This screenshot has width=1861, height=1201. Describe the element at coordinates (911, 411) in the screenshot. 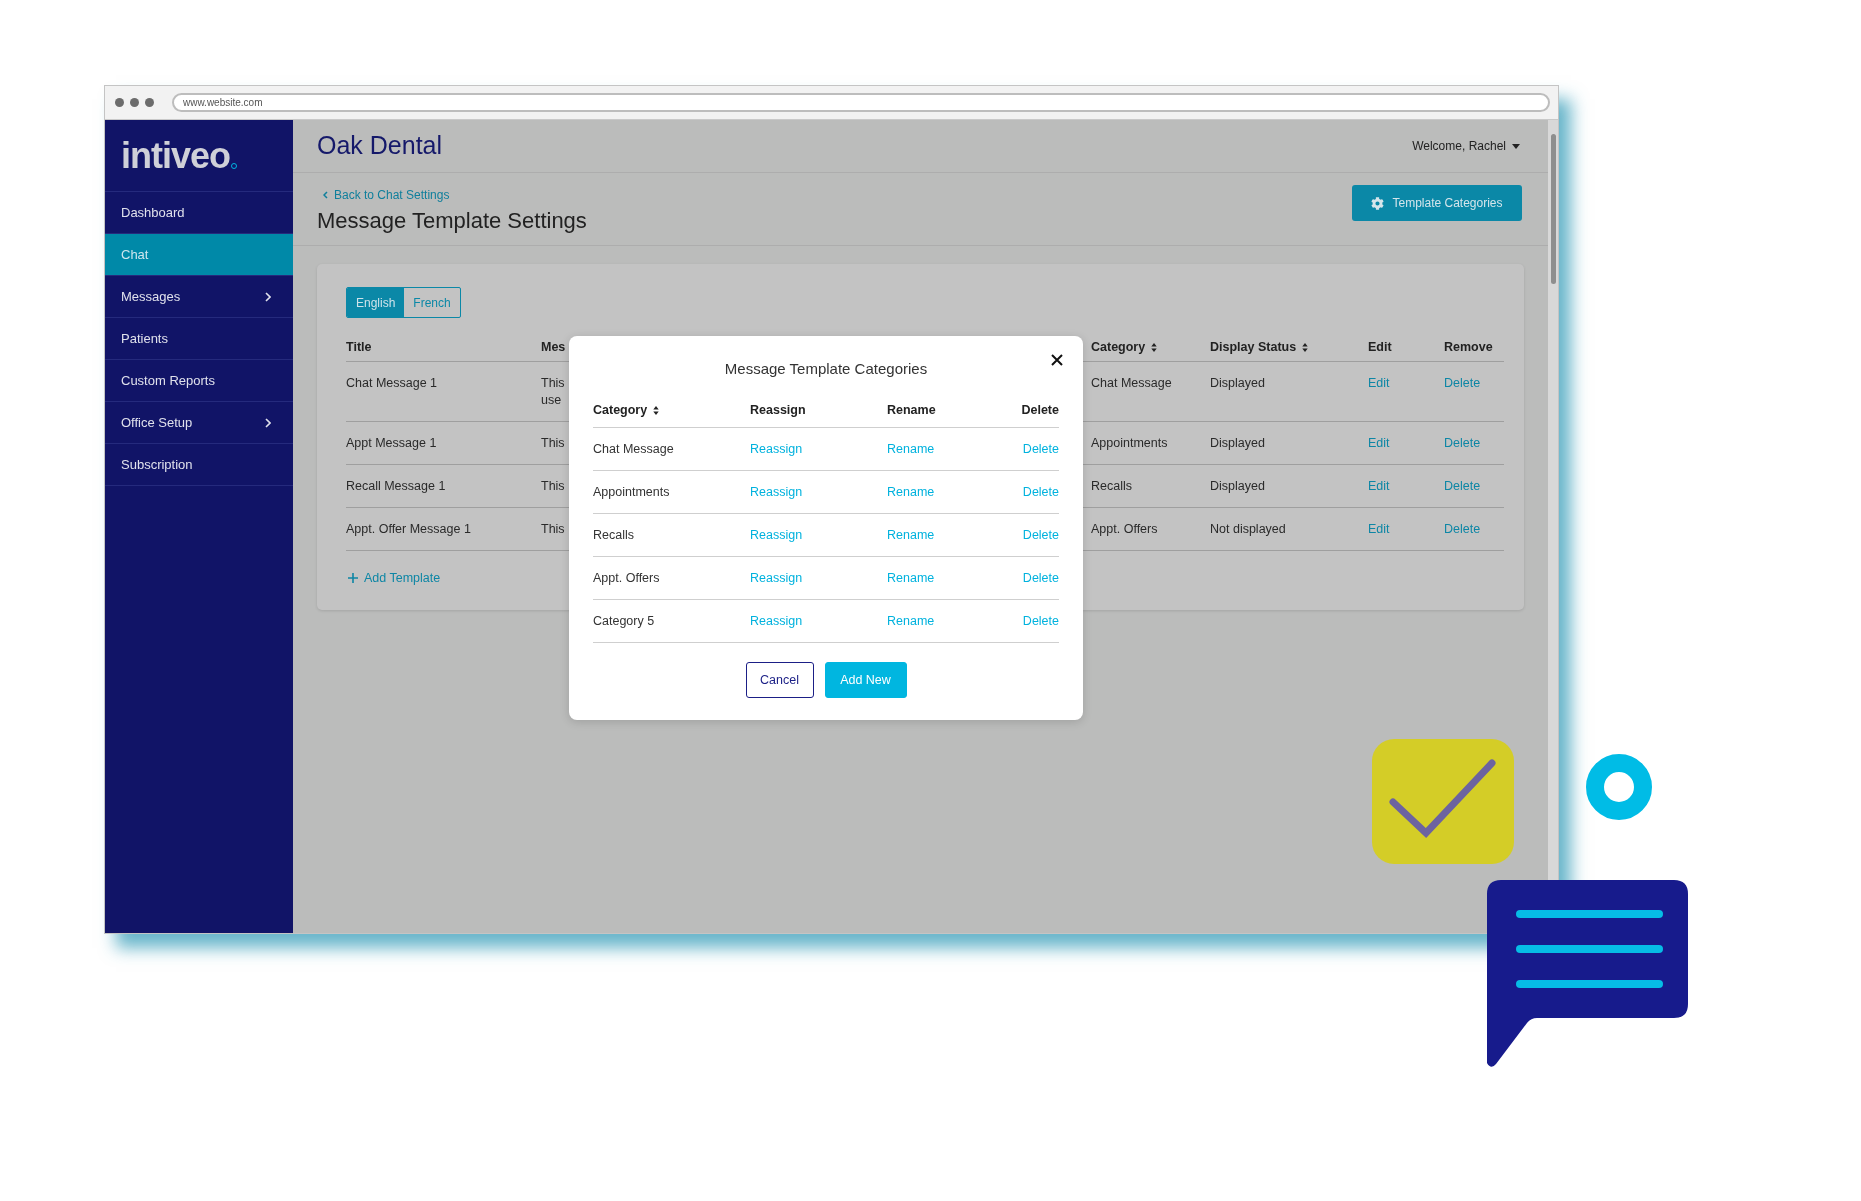

I see `column-header: Rename` at that location.